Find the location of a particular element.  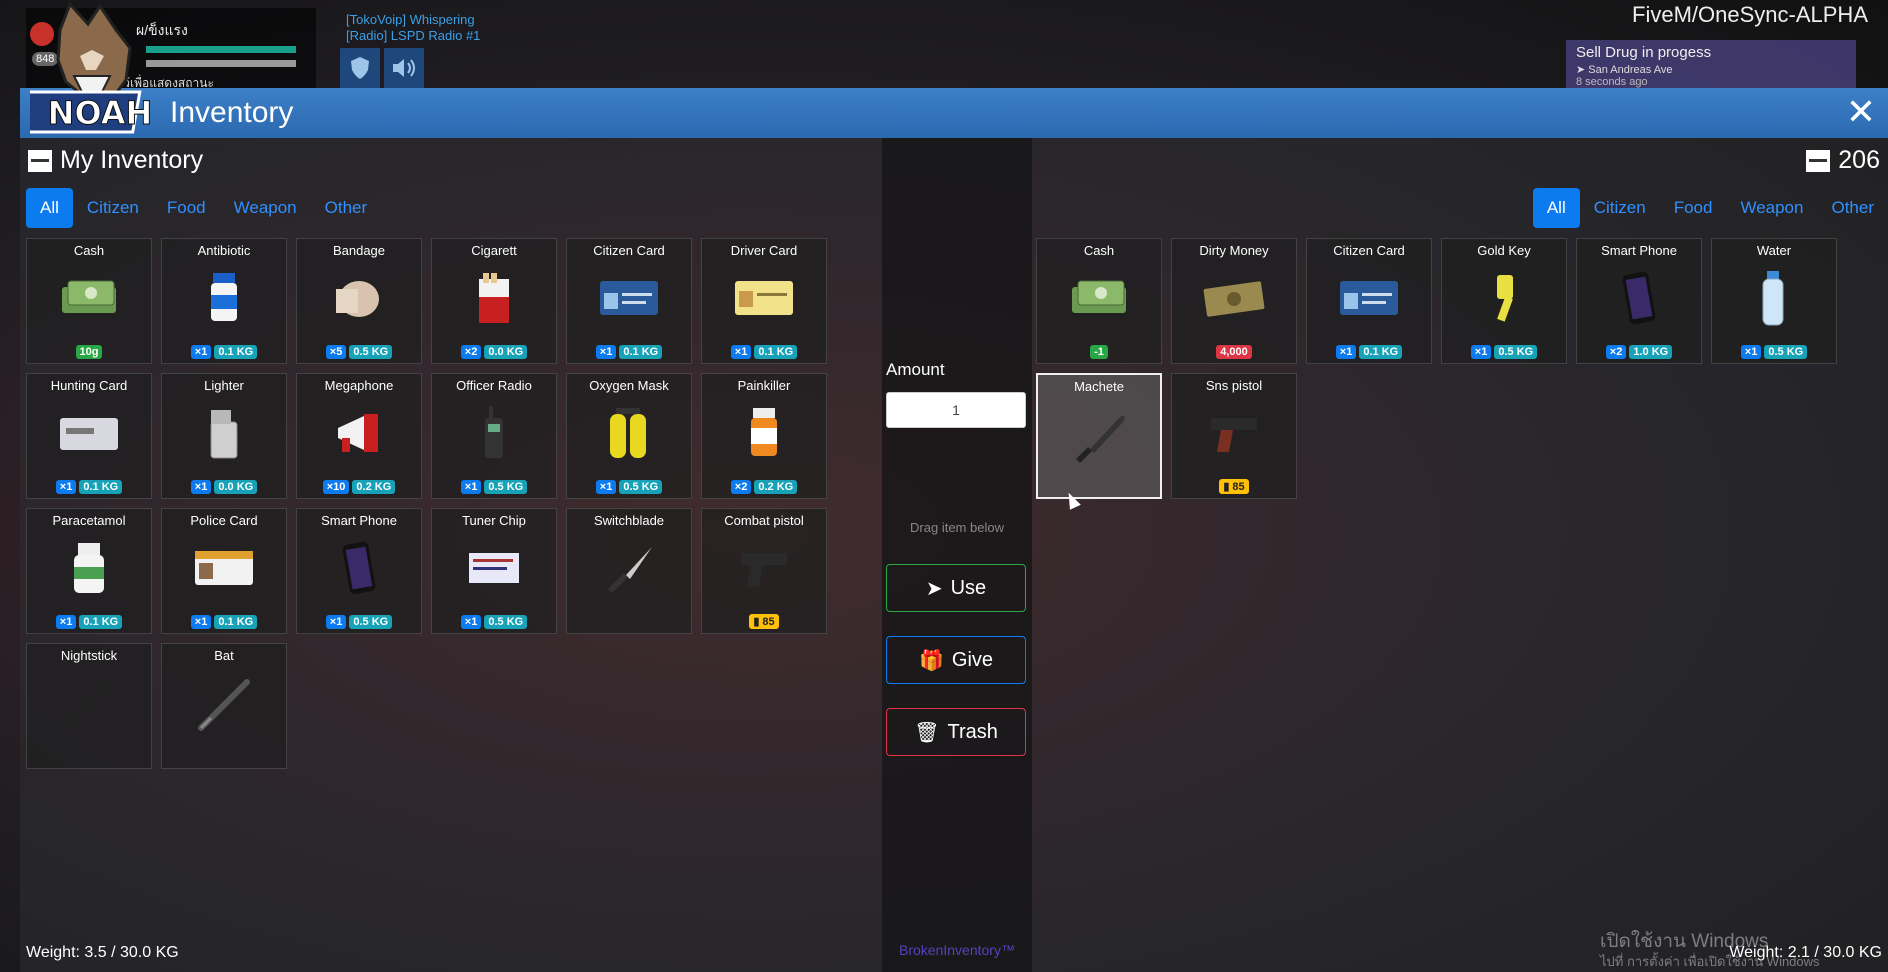

pistol-icon is located at coordinates (764, 568).